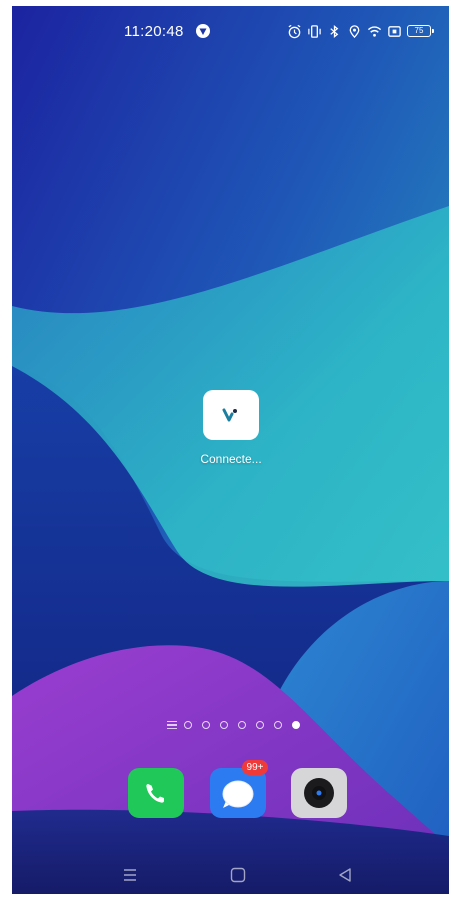 This screenshot has height=899, width=451. What do you see at coordinates (334, 31) in the screenshot?
I see `bluetooth-icon` at bounding box center [334, 31].